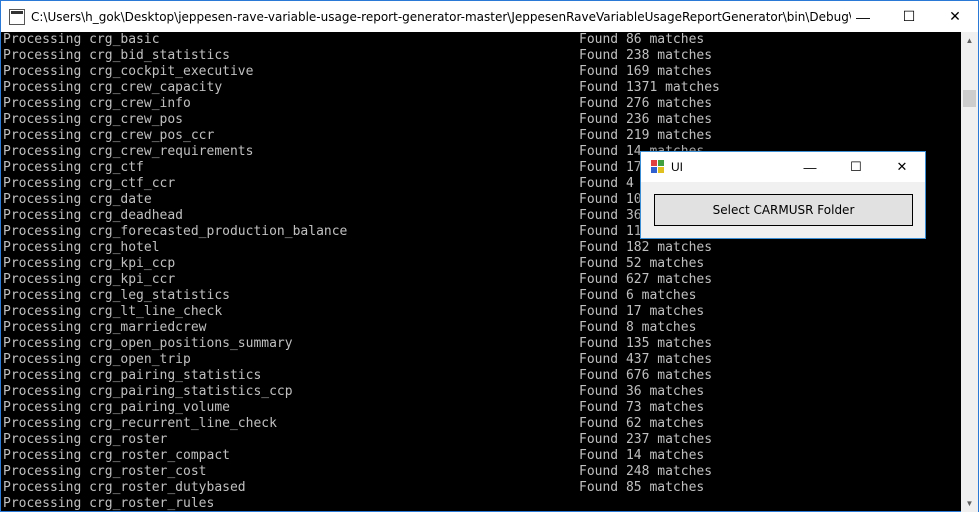 The width and height of the screenshot is (979, 512). Describe the element at coordinates (481, 264) in the screenshot. I see `console-line: Processing crg_kpi_ccp Found 52 matches` at that location.